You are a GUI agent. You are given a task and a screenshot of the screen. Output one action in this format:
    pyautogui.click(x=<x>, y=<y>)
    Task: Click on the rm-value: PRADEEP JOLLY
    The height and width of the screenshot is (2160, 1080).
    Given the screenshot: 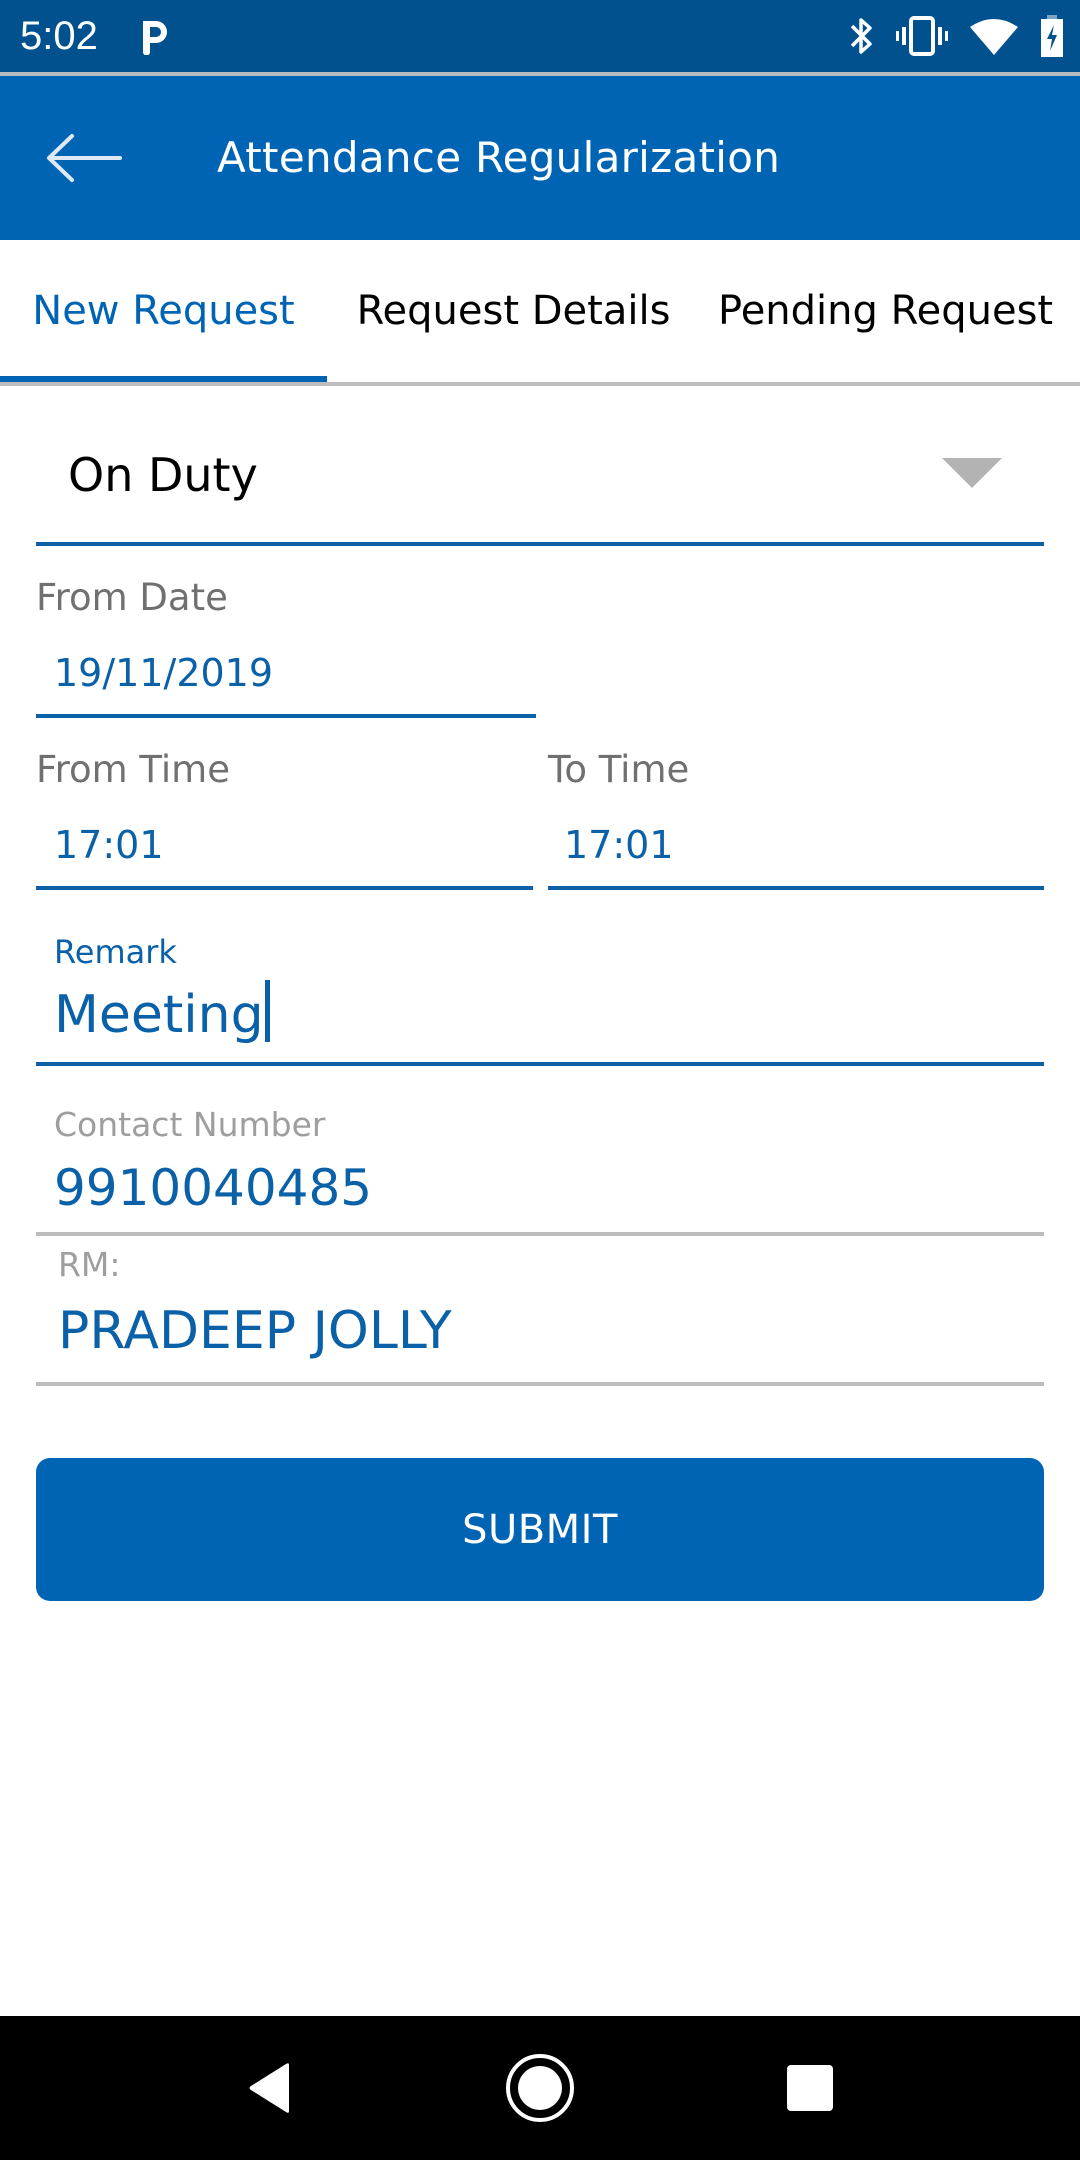 What is the action you would take?
    pyautogui.click(x=255, y=1331)
    